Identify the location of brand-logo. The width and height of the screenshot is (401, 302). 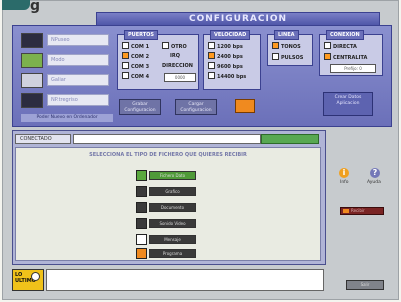
(16, 5).